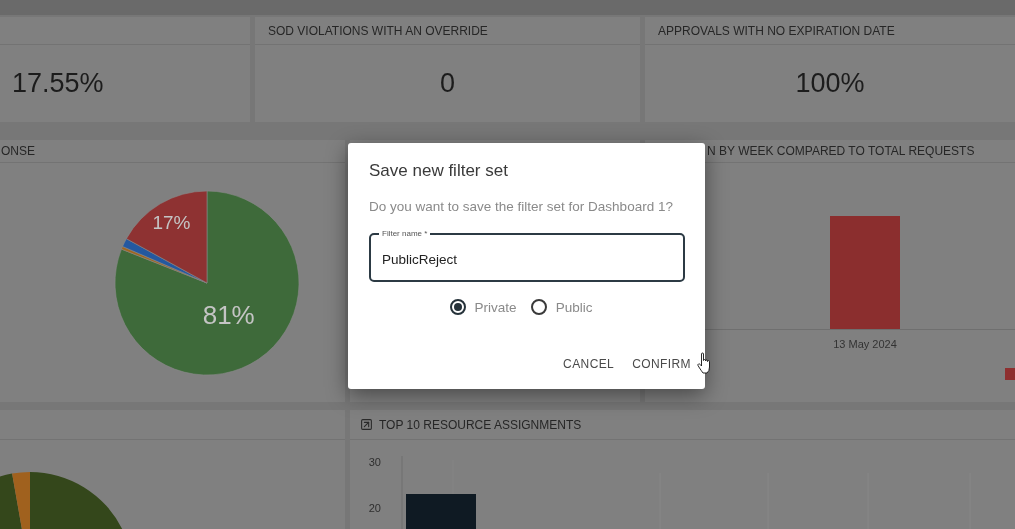 This screenshot has width=1015, height=529. Describe the element at coordinates (480, 424) in the screenshot. I see `panel-title: TOP 10 RESOURCE ASSIGNMENTS` at that location.